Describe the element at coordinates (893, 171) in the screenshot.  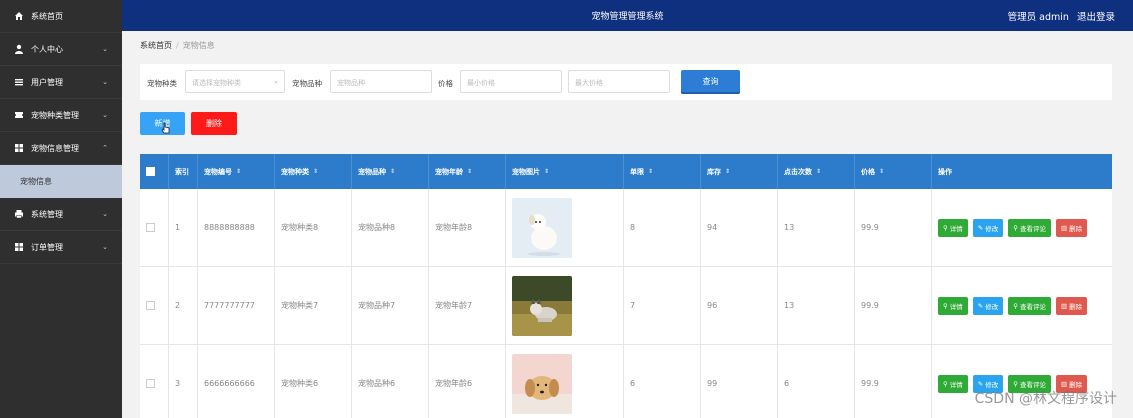
I see `col-price: 价格 ⇕` at that location.